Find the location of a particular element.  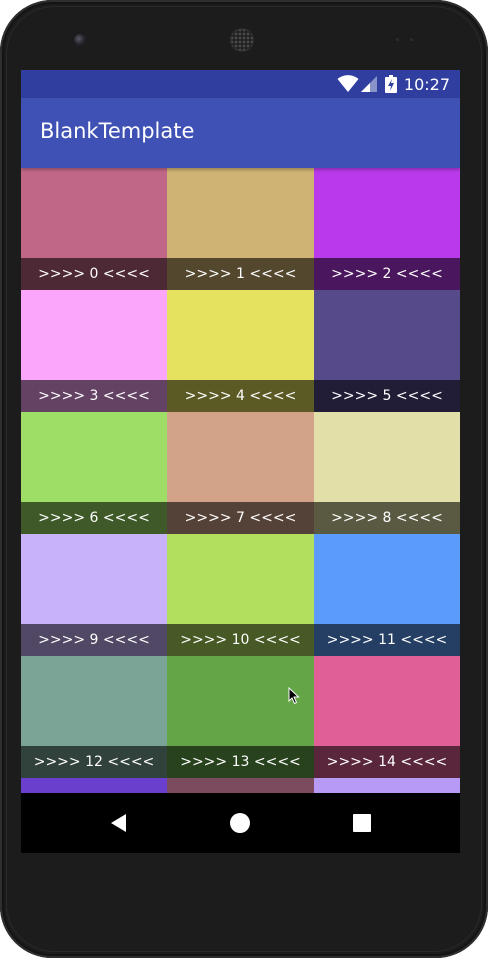

navigation-bar is located at coordinates (240, 823).